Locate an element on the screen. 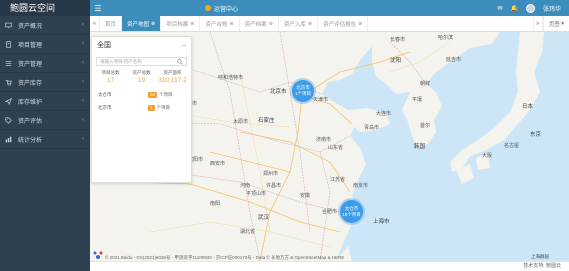 The image size is (569, 271). tab-label: 资产档案 is located at coordinates (255, 24).